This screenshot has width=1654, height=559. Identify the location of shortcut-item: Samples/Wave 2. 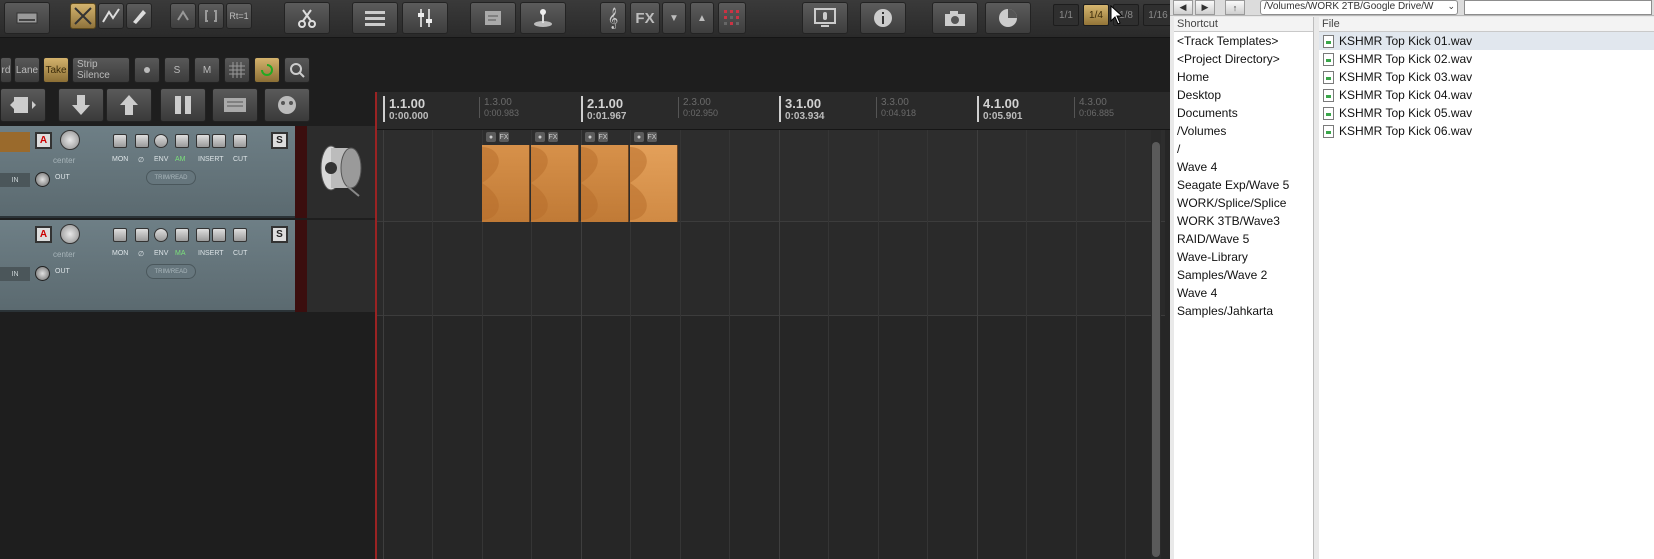
(1243, 275).